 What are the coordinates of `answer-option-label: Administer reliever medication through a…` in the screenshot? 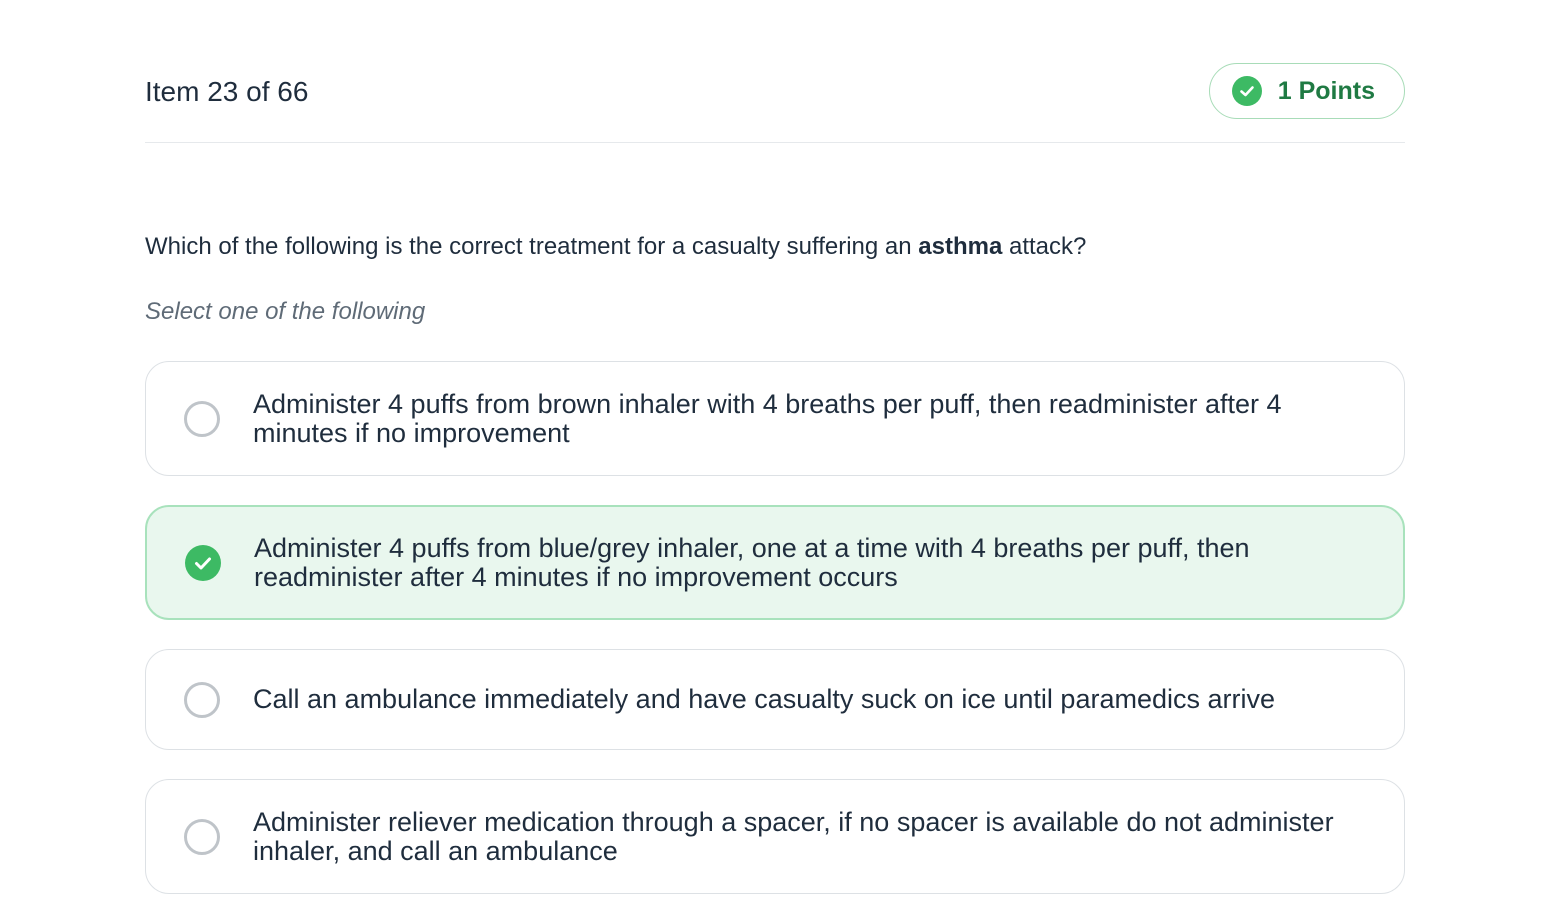 It's located at (793, 836).